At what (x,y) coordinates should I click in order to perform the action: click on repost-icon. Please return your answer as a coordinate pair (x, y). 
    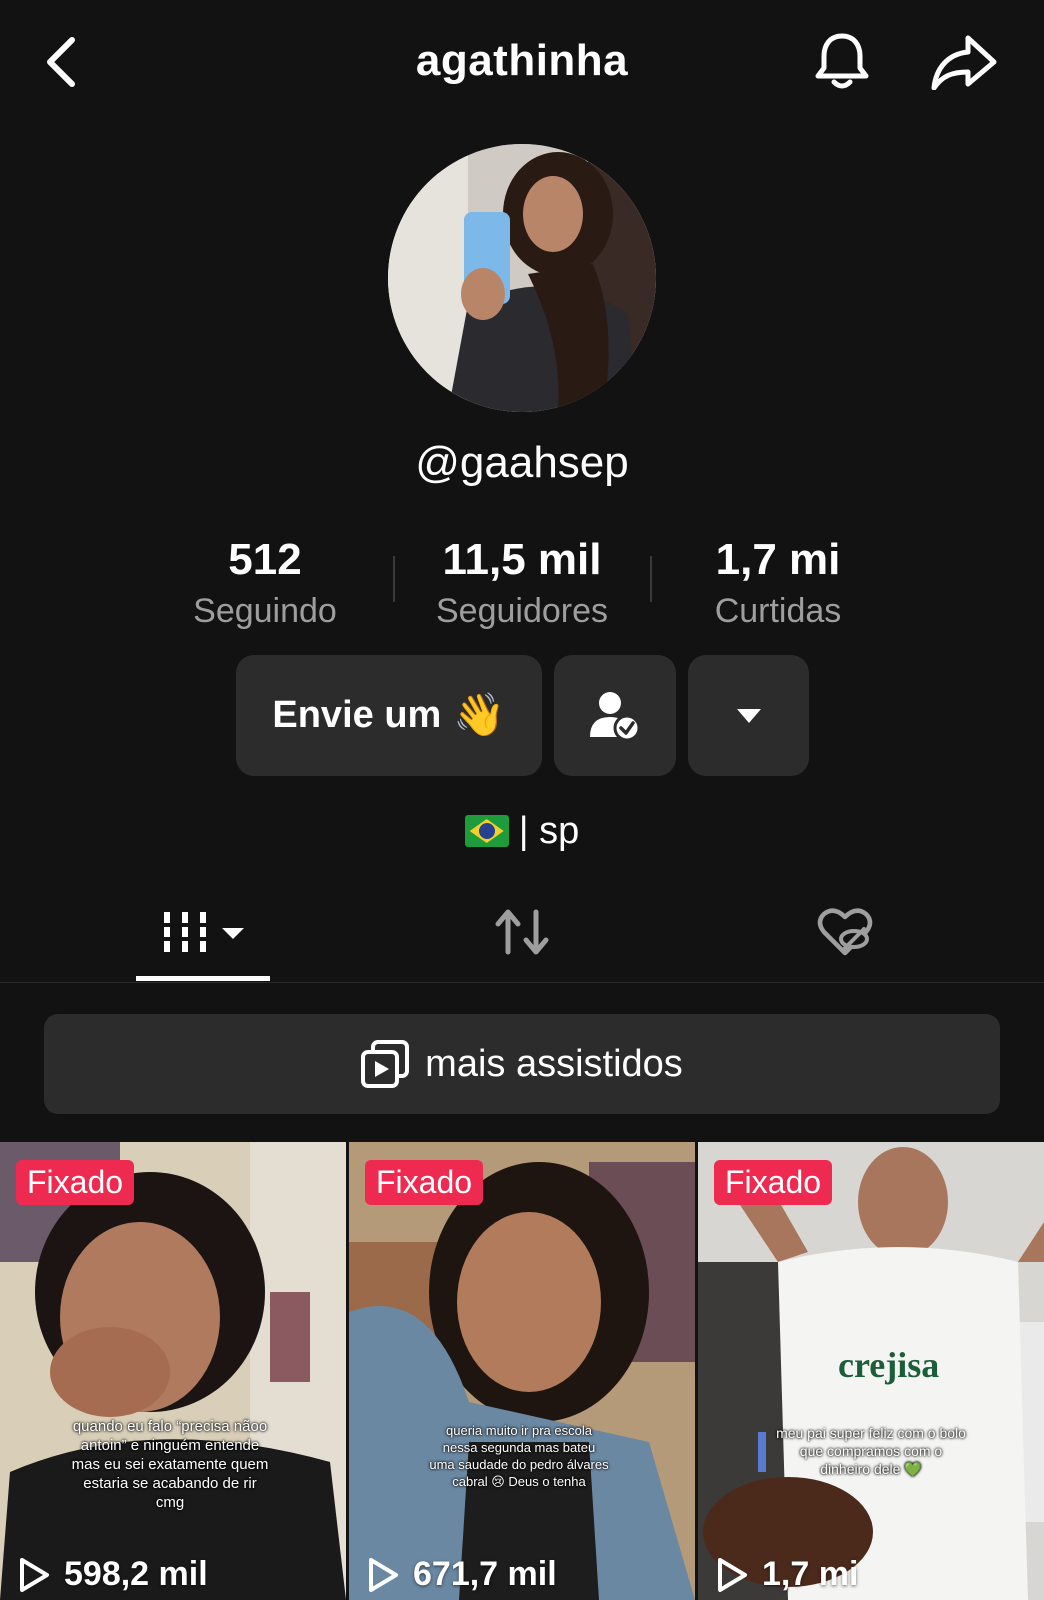
    Looking at the image, I should click on (522, 932).